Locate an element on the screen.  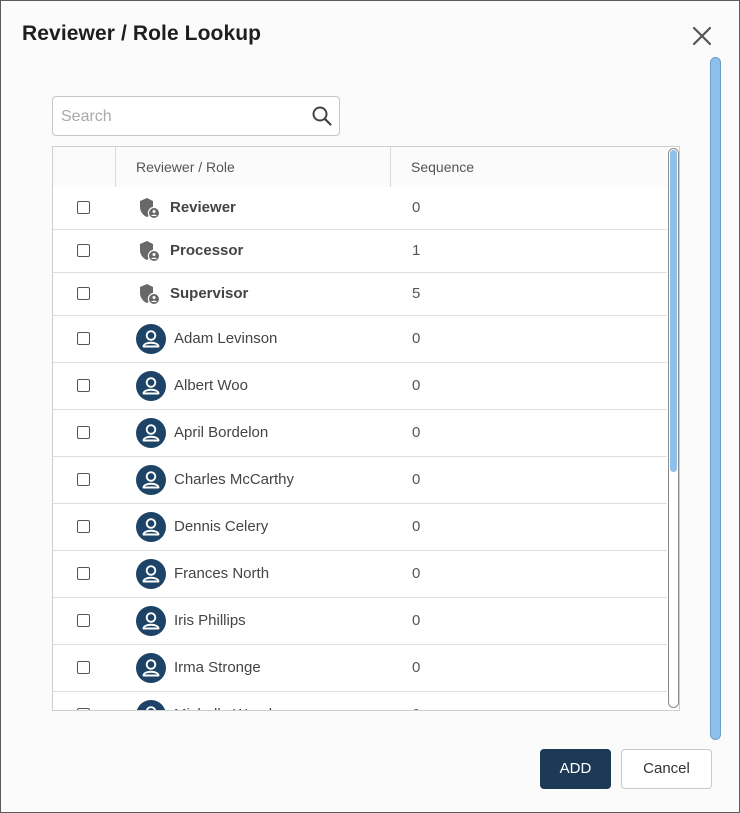
user-row: Frances North 0 is located at coordinates (360, 574).